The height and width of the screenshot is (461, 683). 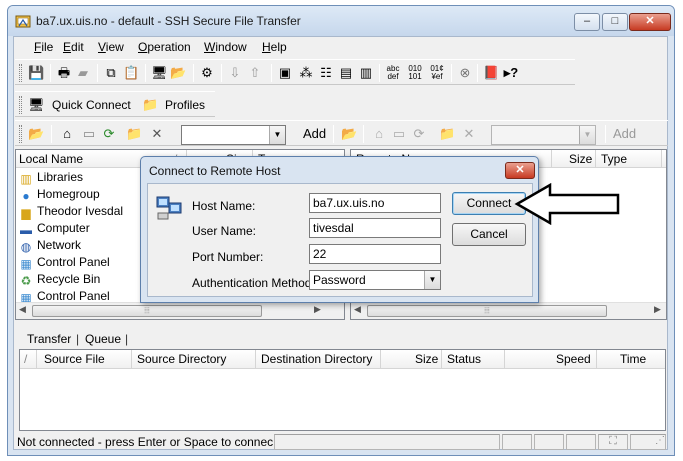 I want to click on help-book-icon: 📕, so click(x=491, y=73).